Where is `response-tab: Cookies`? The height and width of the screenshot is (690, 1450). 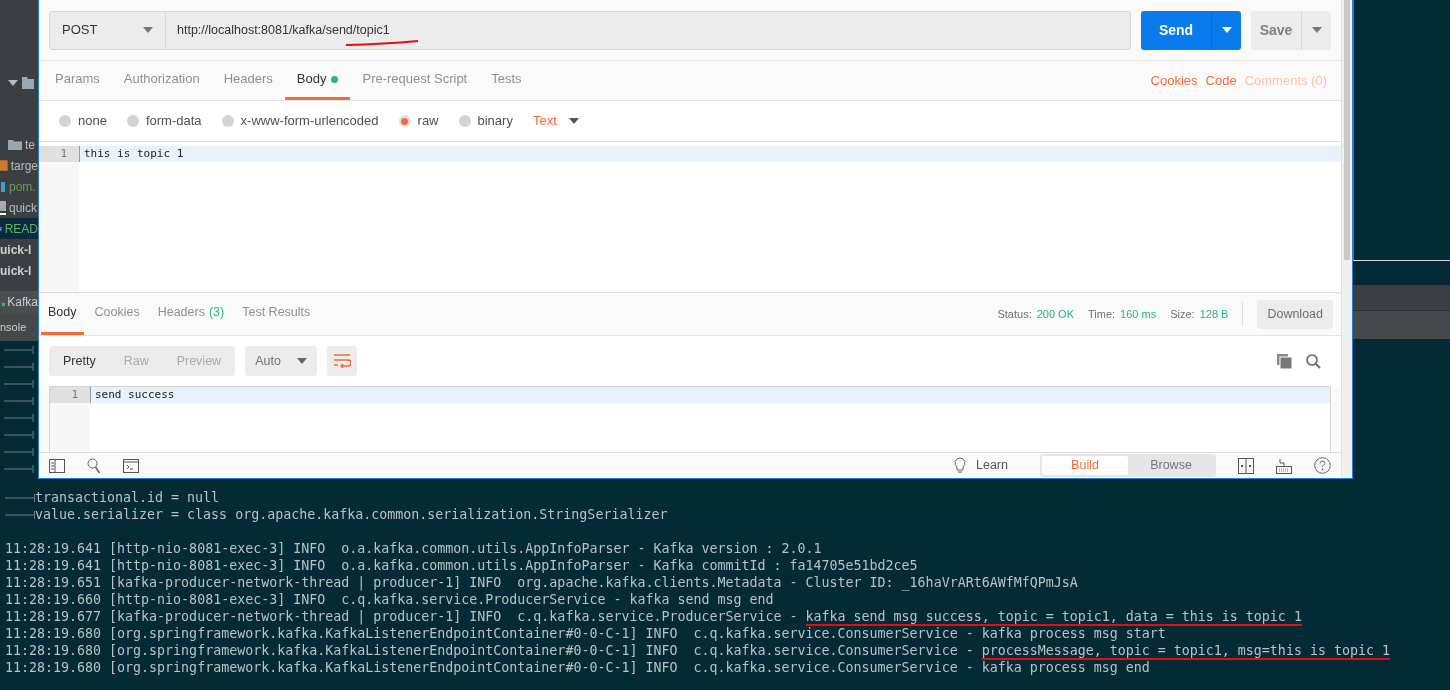 response-tab: Cookies is located at coordinates (117, 314).